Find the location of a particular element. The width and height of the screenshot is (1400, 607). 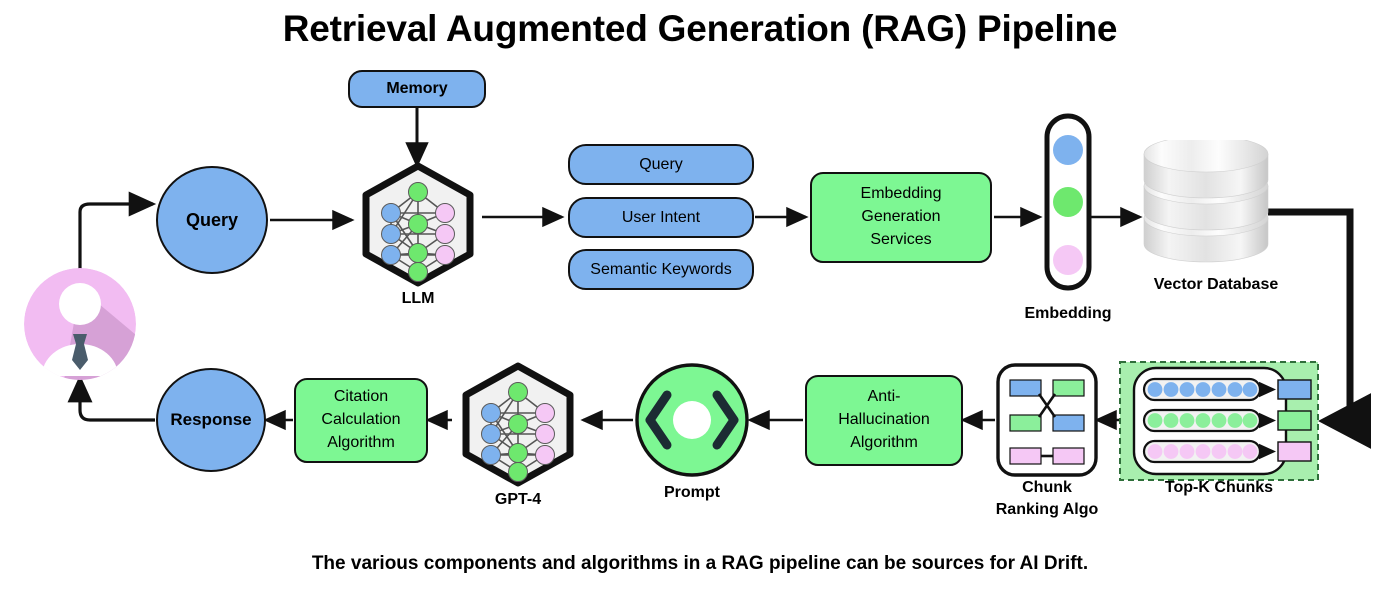

node-query-label: Query is located at coordinates (212, 219).